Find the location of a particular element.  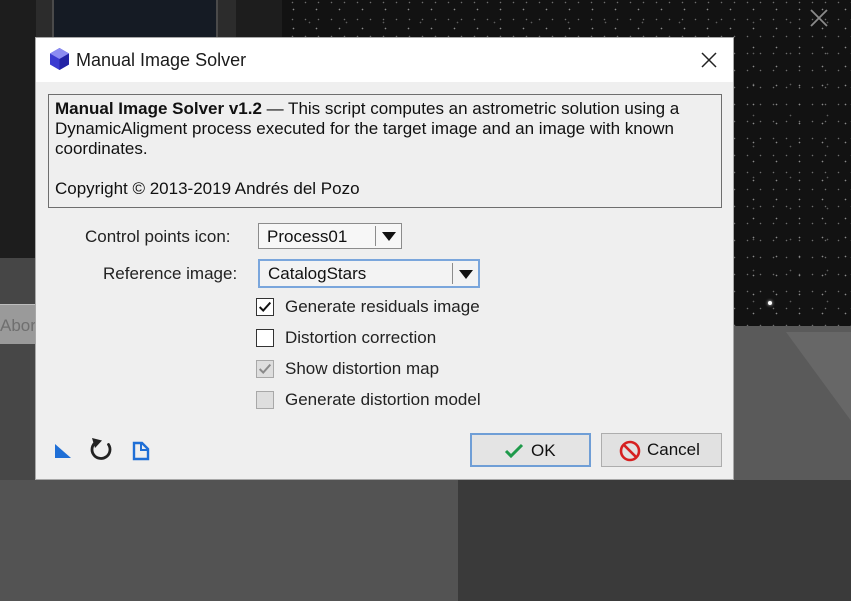

script-name: Manual Image Solver v1.2 is located at coordinates (158, 108).